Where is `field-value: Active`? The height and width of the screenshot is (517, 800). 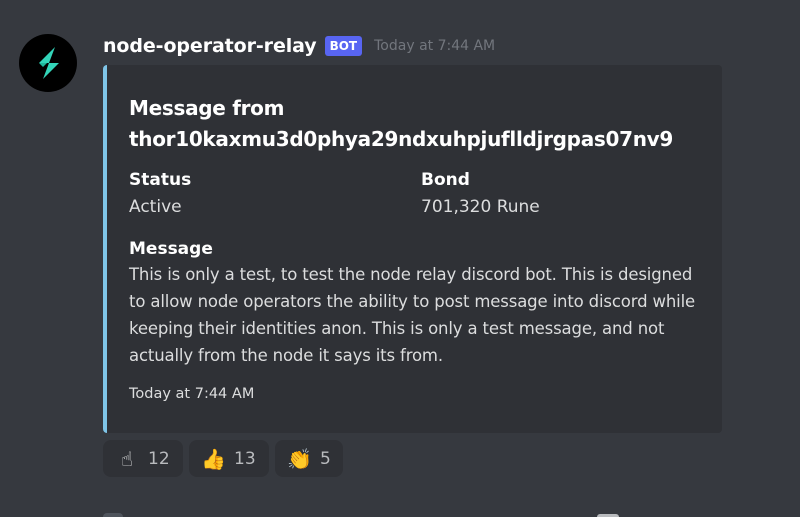
field-value: Active is located at coordinates (155, 207).